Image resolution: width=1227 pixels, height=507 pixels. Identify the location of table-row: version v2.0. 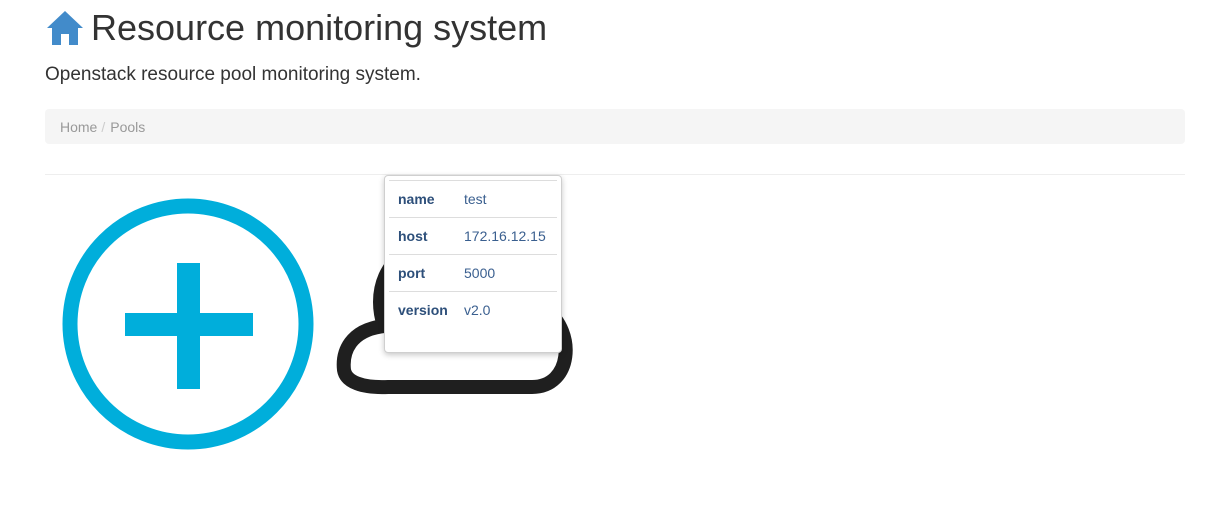
(473, 309).